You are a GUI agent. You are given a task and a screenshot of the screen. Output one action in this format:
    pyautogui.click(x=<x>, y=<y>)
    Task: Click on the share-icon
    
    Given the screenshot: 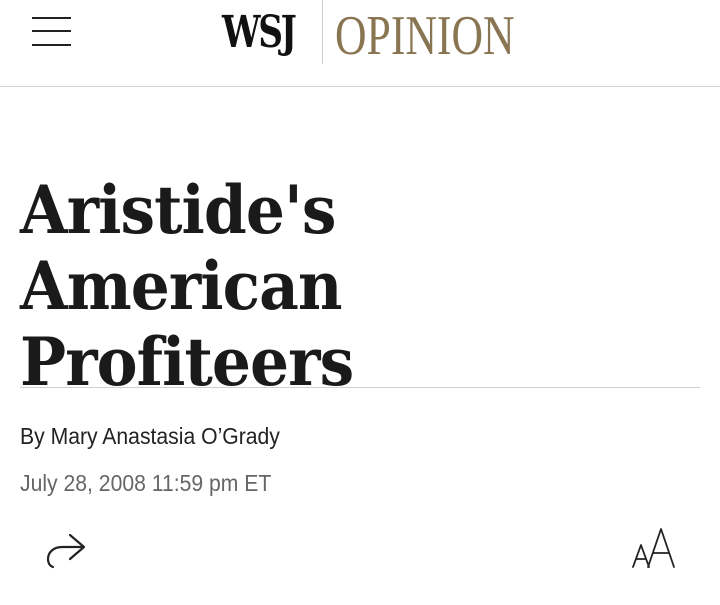 What is the action you would take?
    pyautogui.click(x=66, y=549)
    